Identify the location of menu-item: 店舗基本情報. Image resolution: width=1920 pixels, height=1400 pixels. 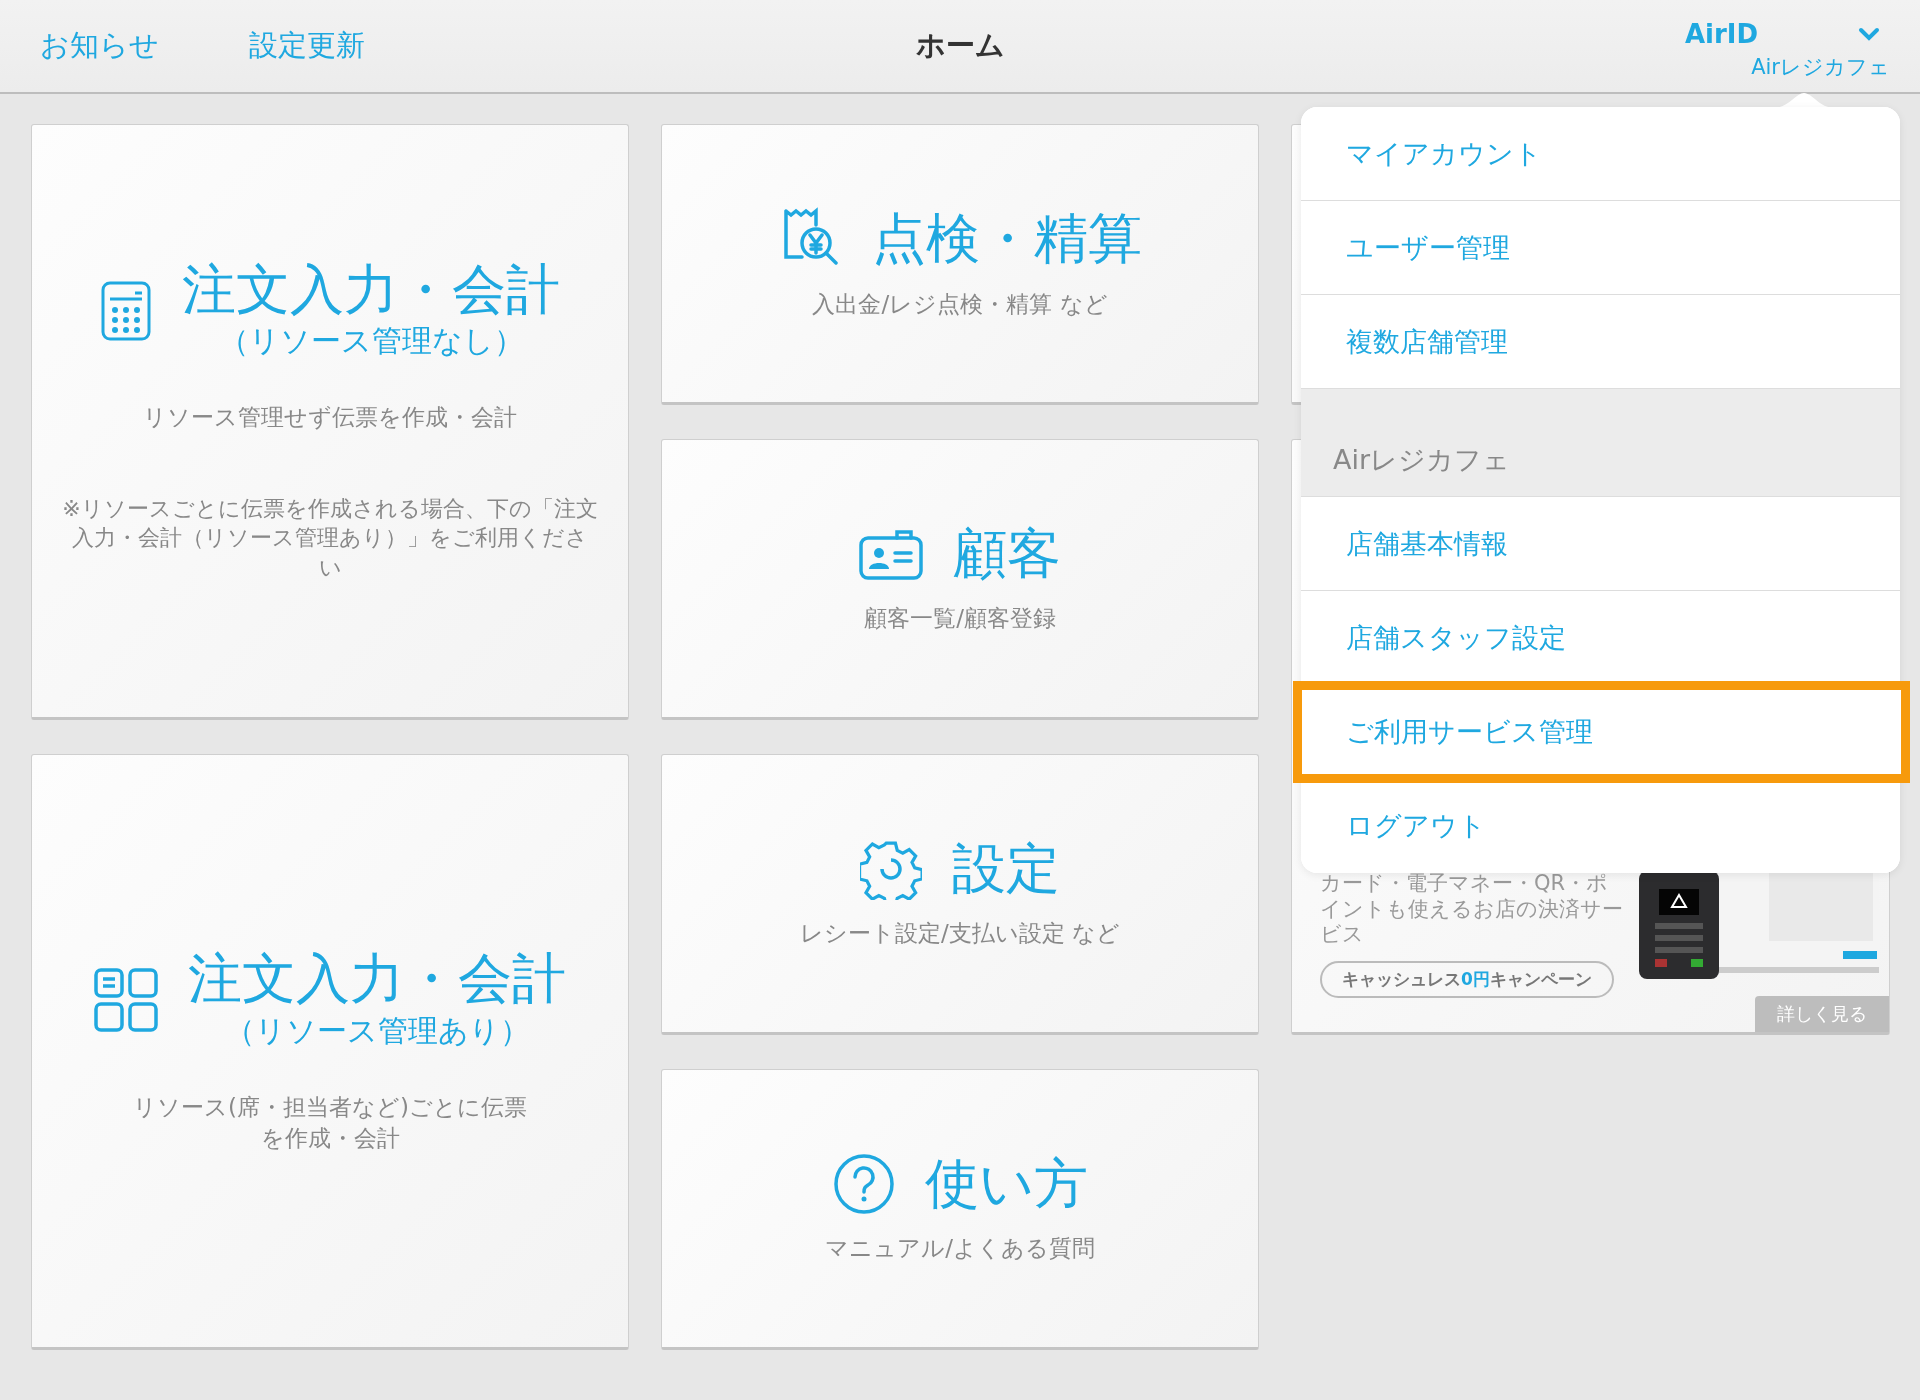
(1600, 544).